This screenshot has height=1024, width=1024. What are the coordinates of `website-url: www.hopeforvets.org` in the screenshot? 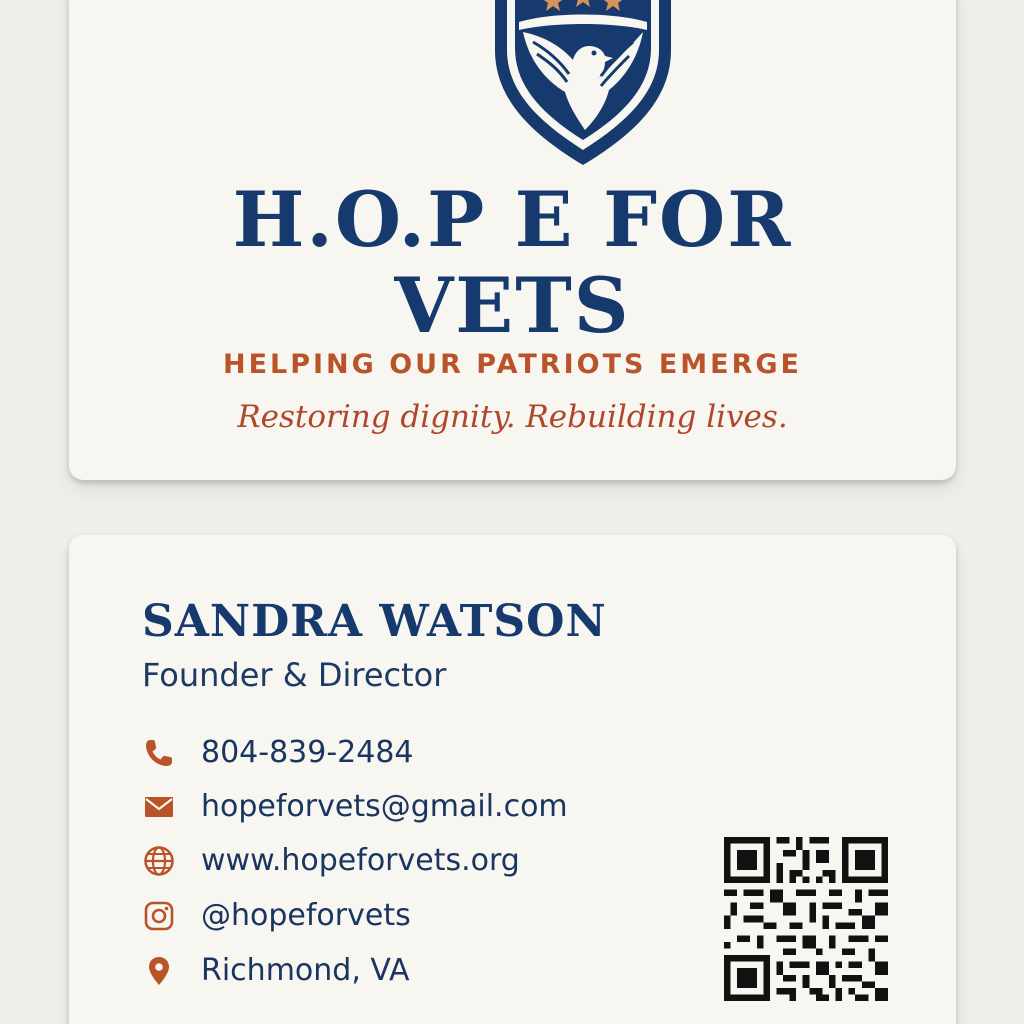 It's located at (360, 860).